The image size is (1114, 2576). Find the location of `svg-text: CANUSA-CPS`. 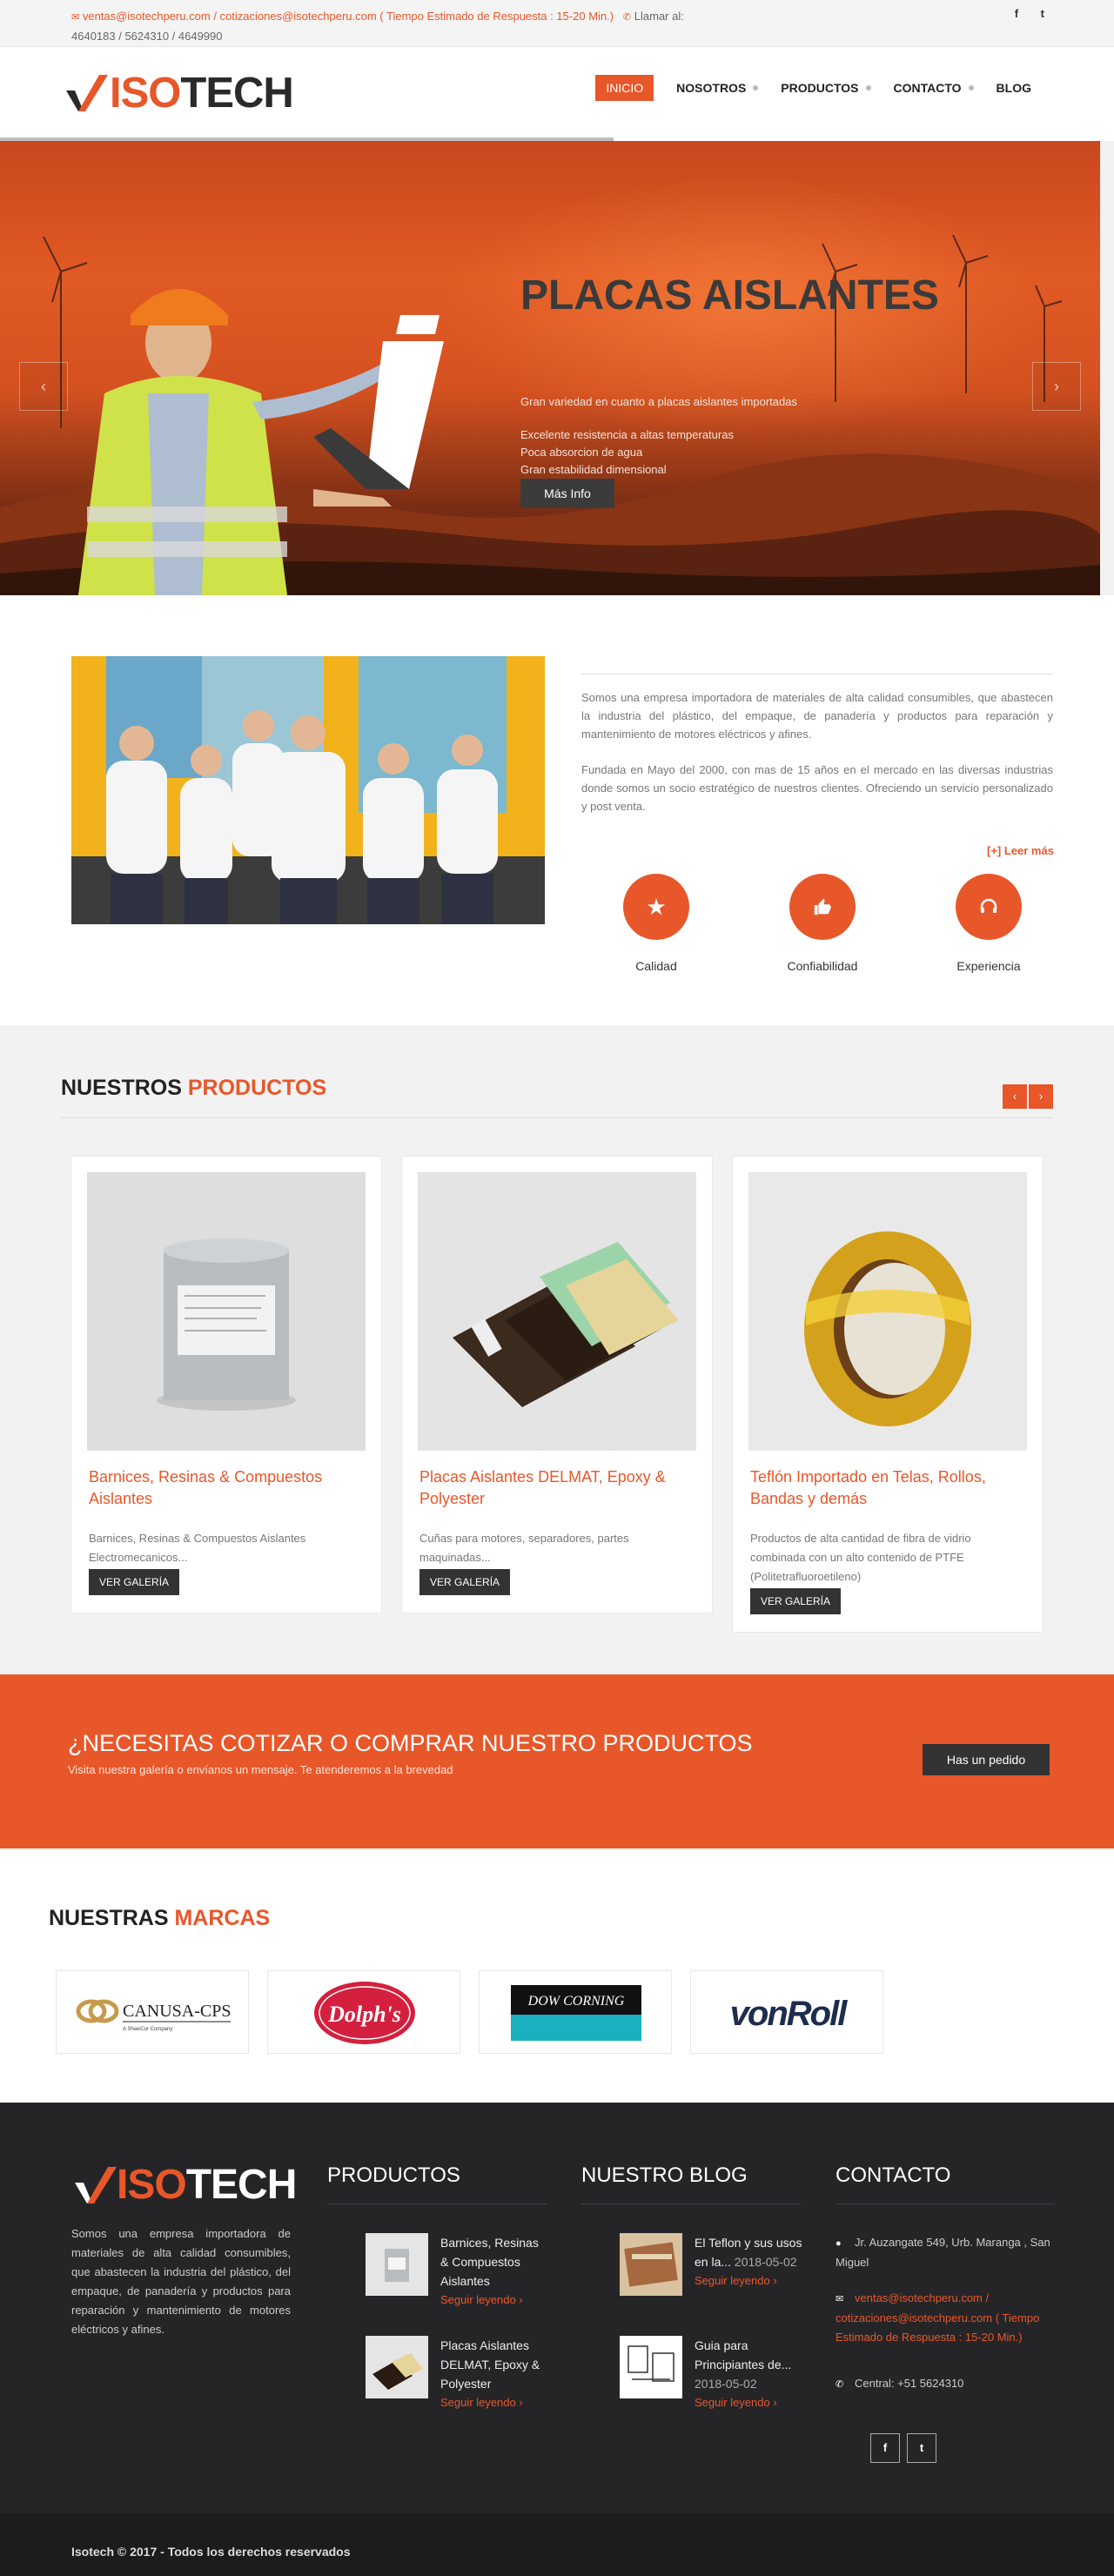

svg-text: CANUSA-CPS is located at coordinates (177, 2011).